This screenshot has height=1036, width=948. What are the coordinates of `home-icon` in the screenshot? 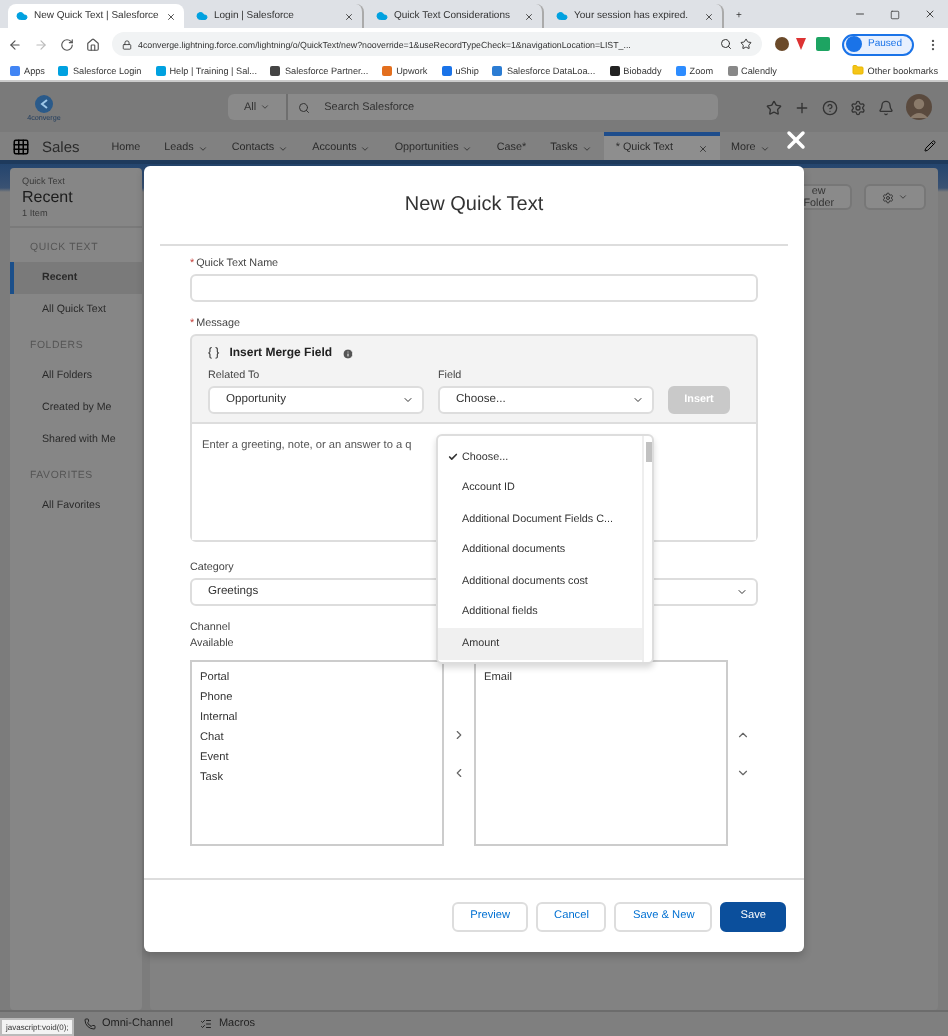 It's located at (93, 44).